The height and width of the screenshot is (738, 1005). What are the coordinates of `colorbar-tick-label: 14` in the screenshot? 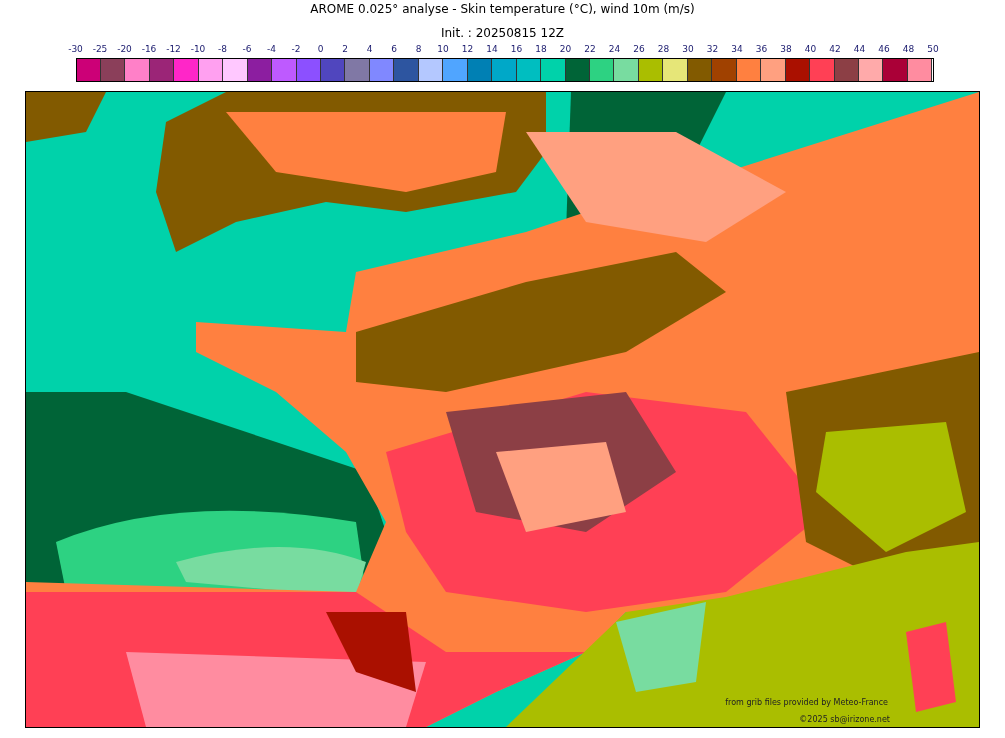 It's located at (492, 49).